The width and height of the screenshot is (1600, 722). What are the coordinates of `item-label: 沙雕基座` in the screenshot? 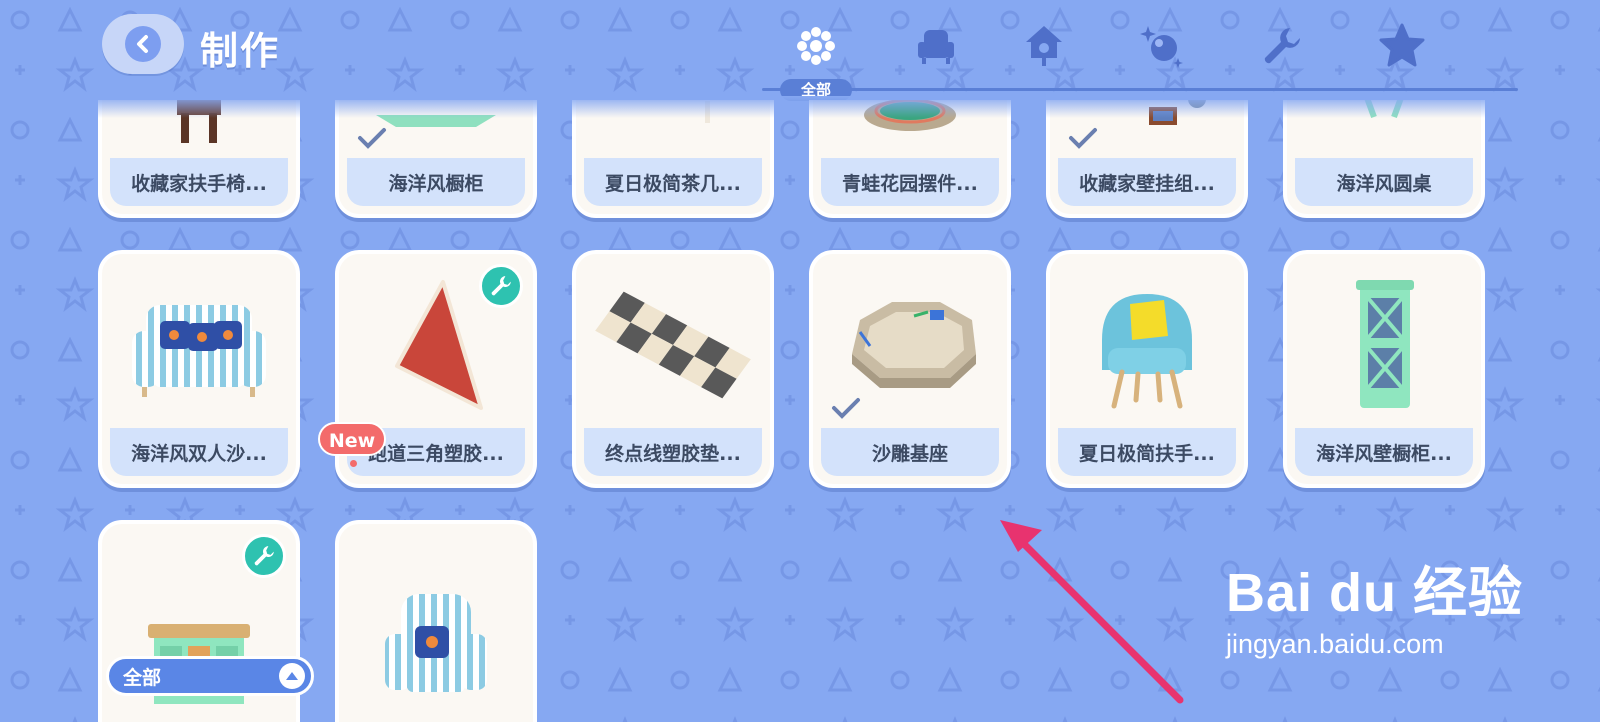 It's located at (910, 452).